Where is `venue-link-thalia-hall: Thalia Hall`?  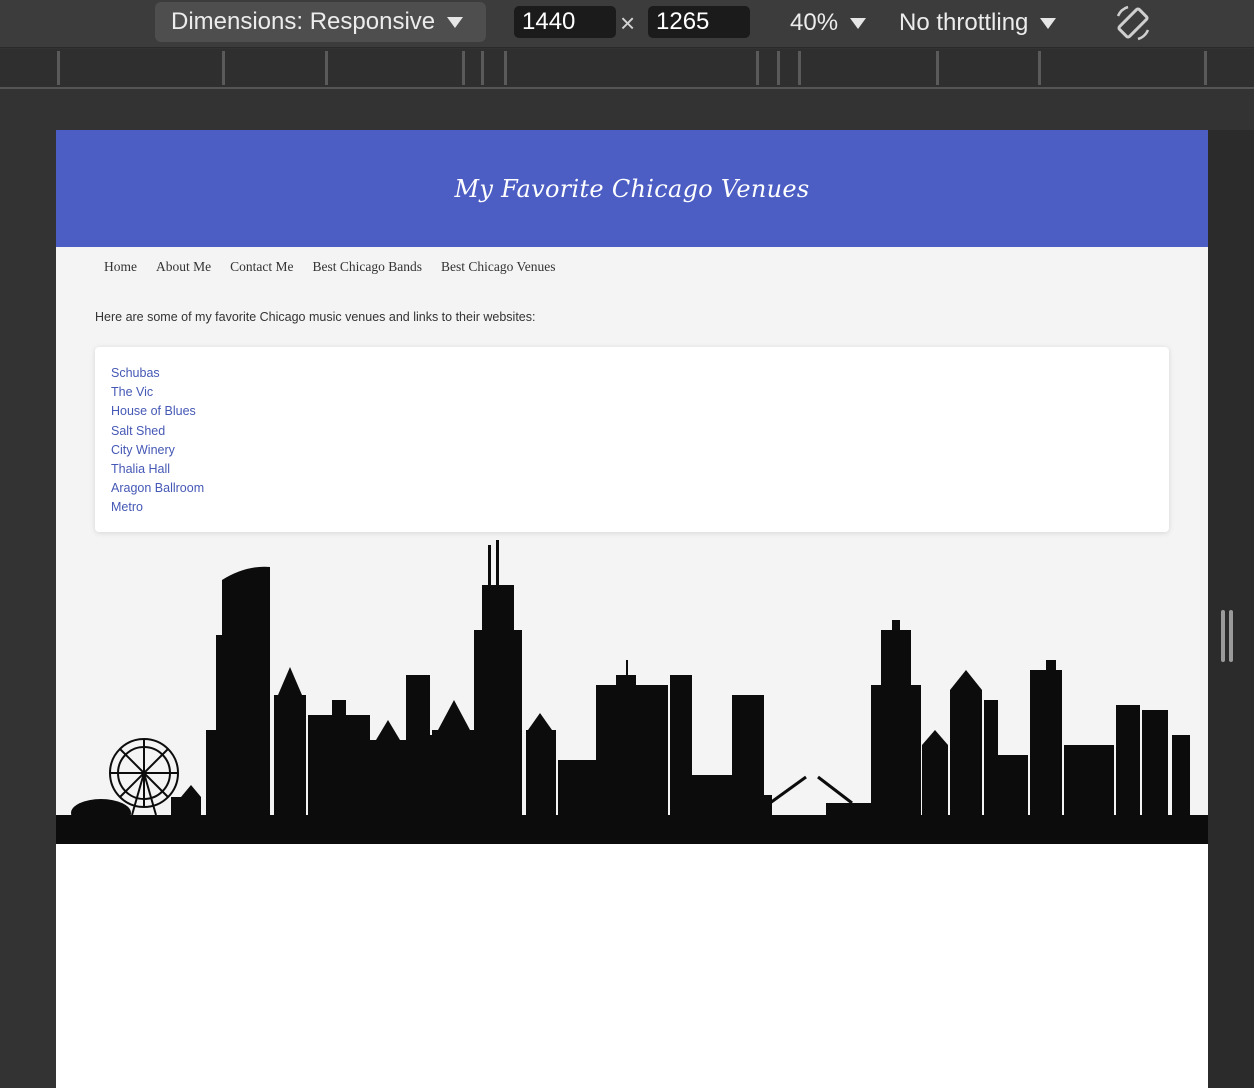 venue-link-thalia-hall: Thalia Hall is located at coordinates (140, 469).